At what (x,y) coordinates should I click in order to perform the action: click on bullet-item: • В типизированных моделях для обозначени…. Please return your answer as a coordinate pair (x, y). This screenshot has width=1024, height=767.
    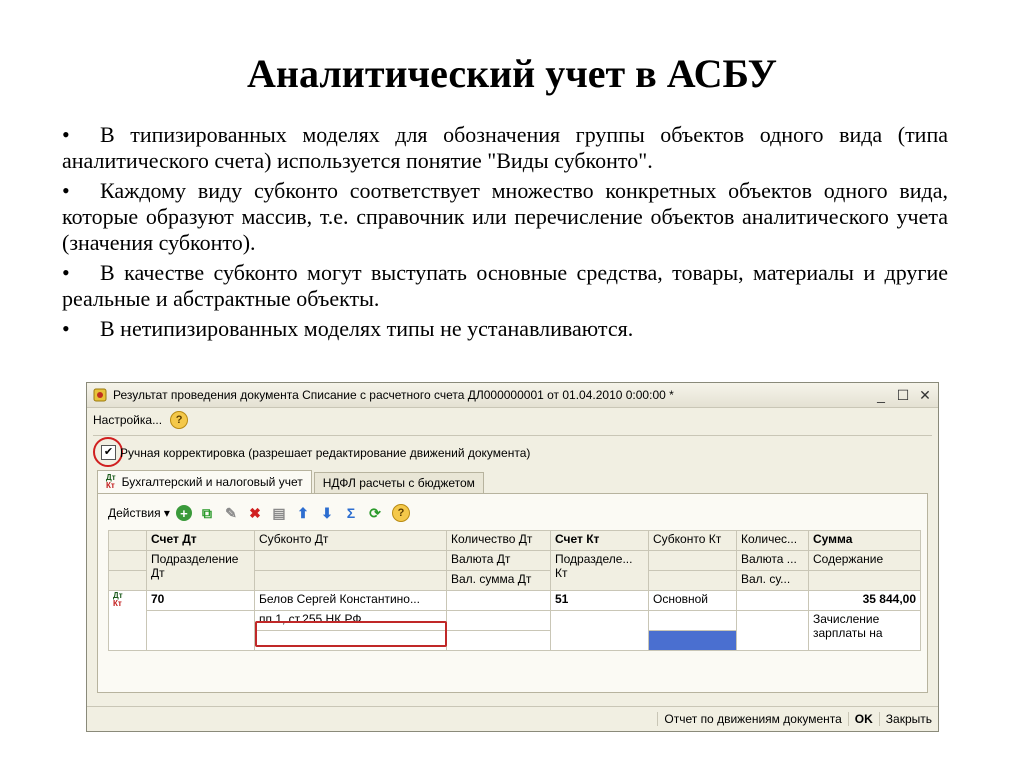
    Looking at the image, I should click on (505, 148).